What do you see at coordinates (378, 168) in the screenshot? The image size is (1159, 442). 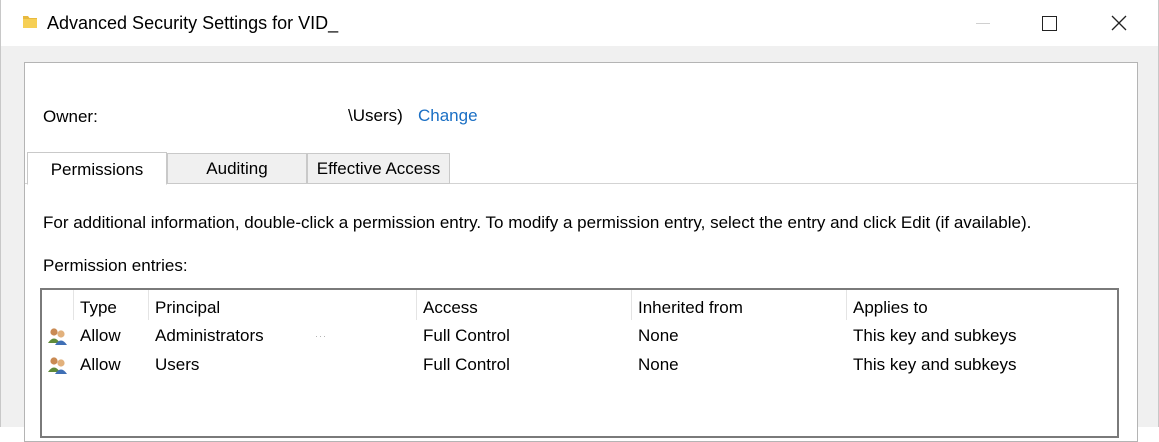 I see `tab-effective-access: Effective Access` at bounding box center [378, 168].